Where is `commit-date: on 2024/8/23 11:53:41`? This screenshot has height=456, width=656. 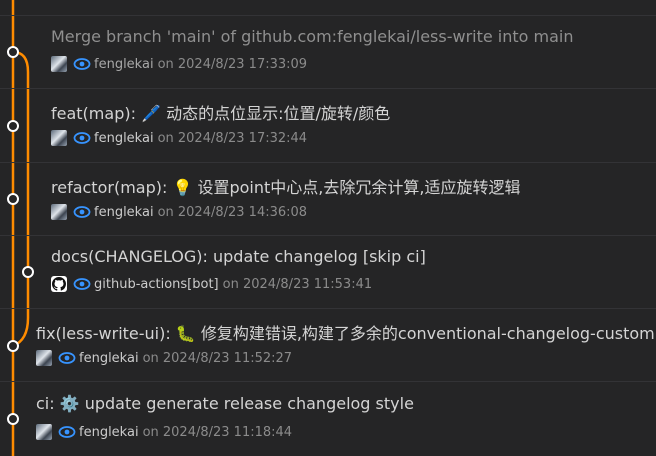 commit-date: on 2024/8/23 11:53:41 is located at coordinates (297, 284).